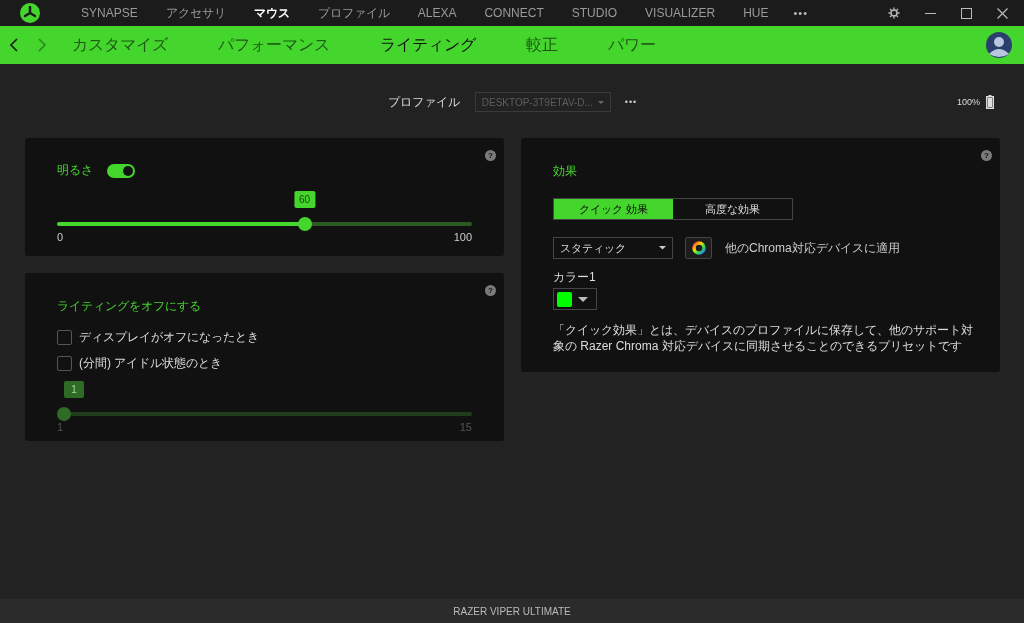 The height and width of the screenshot is (623, 1024). What do you see at coordinates (353, 13) in the screenshot?
I see `nav-tab: プロファイル` at bounding box center [353, 13].